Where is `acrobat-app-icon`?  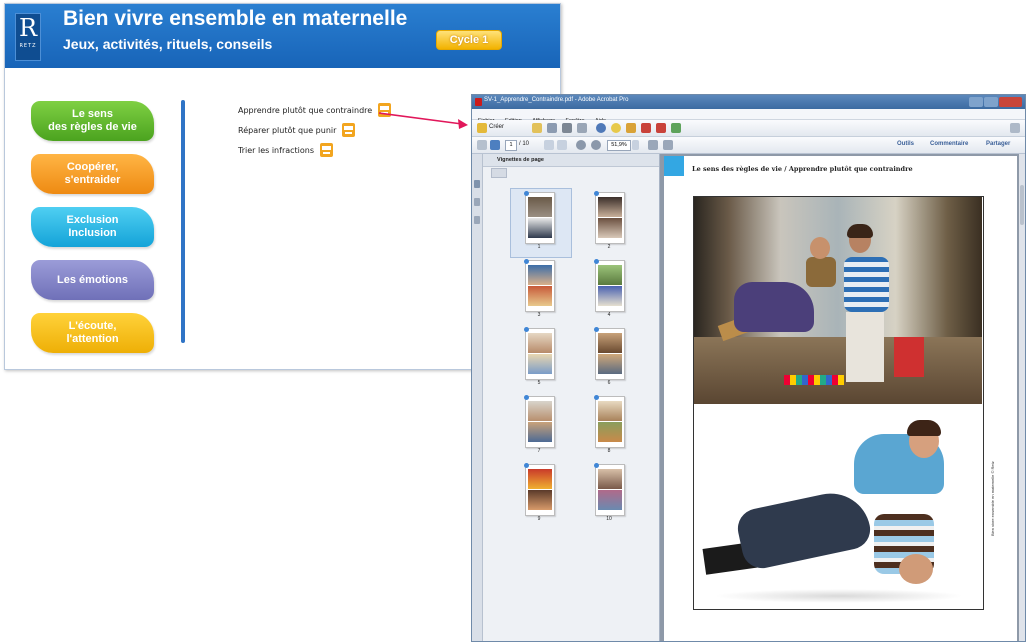 acrobat-app-icon is located at coordinates (478, 102).